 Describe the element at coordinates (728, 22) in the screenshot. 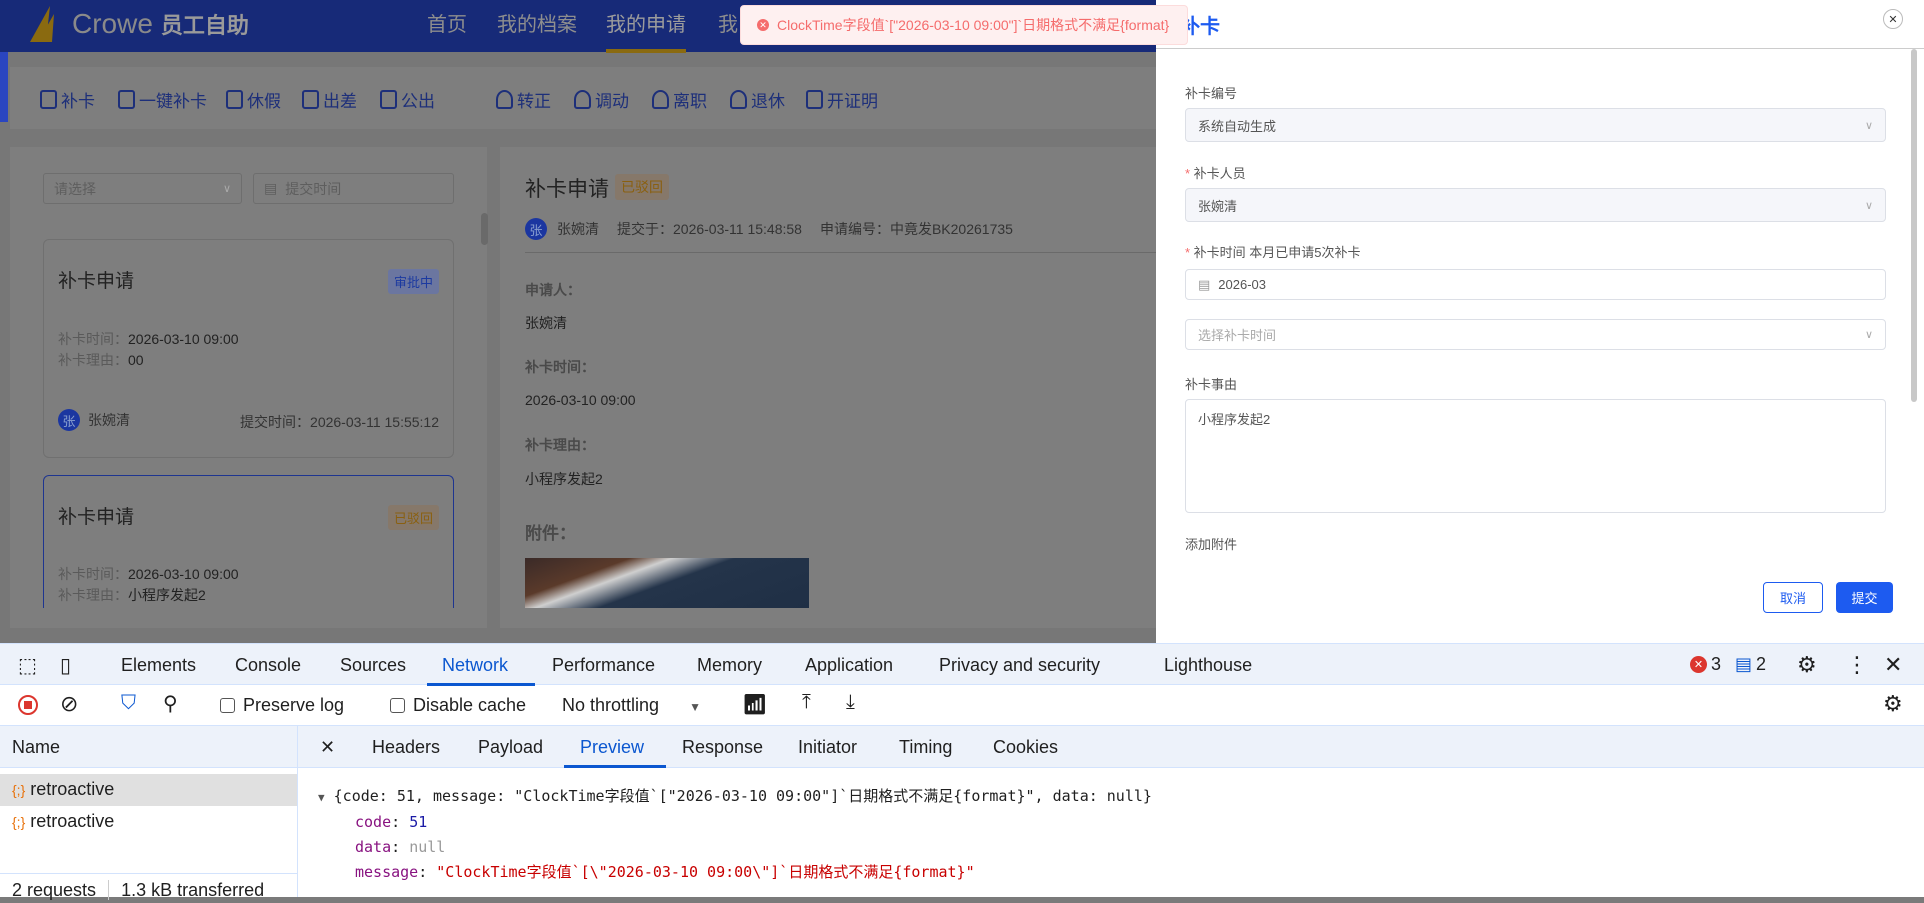

I see `nav-more: 我` at that location.